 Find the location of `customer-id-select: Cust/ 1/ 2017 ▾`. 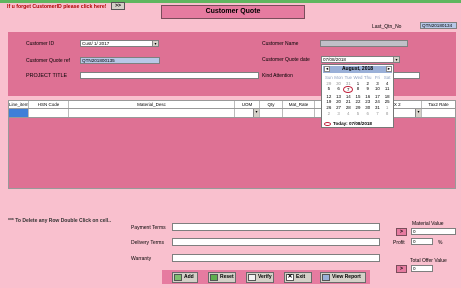

customer-id-select: Cust/ 1/ 2017 ▾ is located at coordinates (119, 43).